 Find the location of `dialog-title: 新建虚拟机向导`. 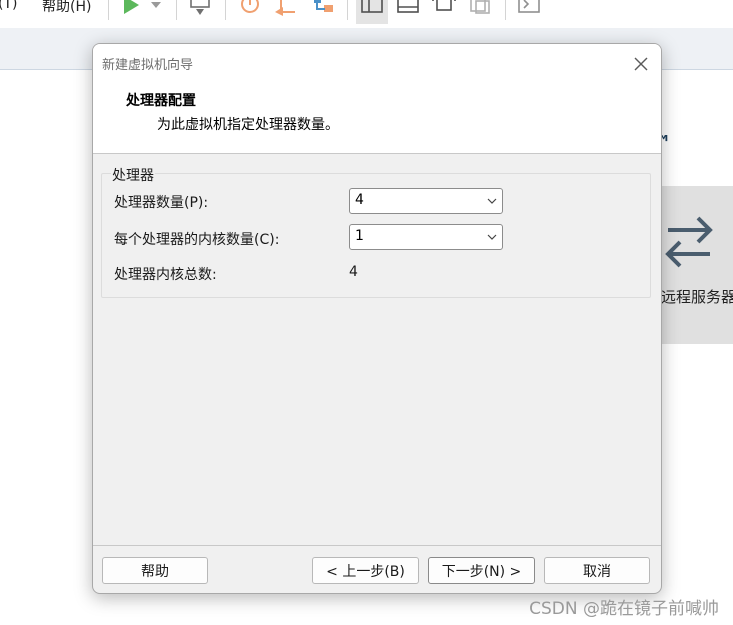

dialog-title: 新建虚拟机向导 is located at coordinates (148, 65).